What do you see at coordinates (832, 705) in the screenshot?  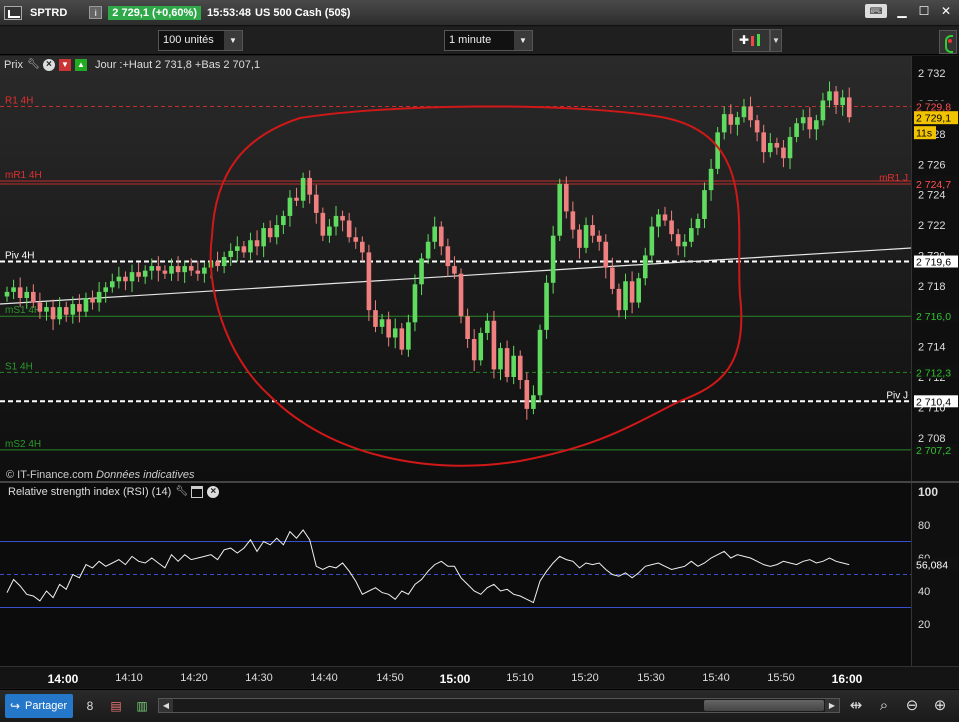 I see `scroll-right-icon: ▶` at bounding box center [832, 705].